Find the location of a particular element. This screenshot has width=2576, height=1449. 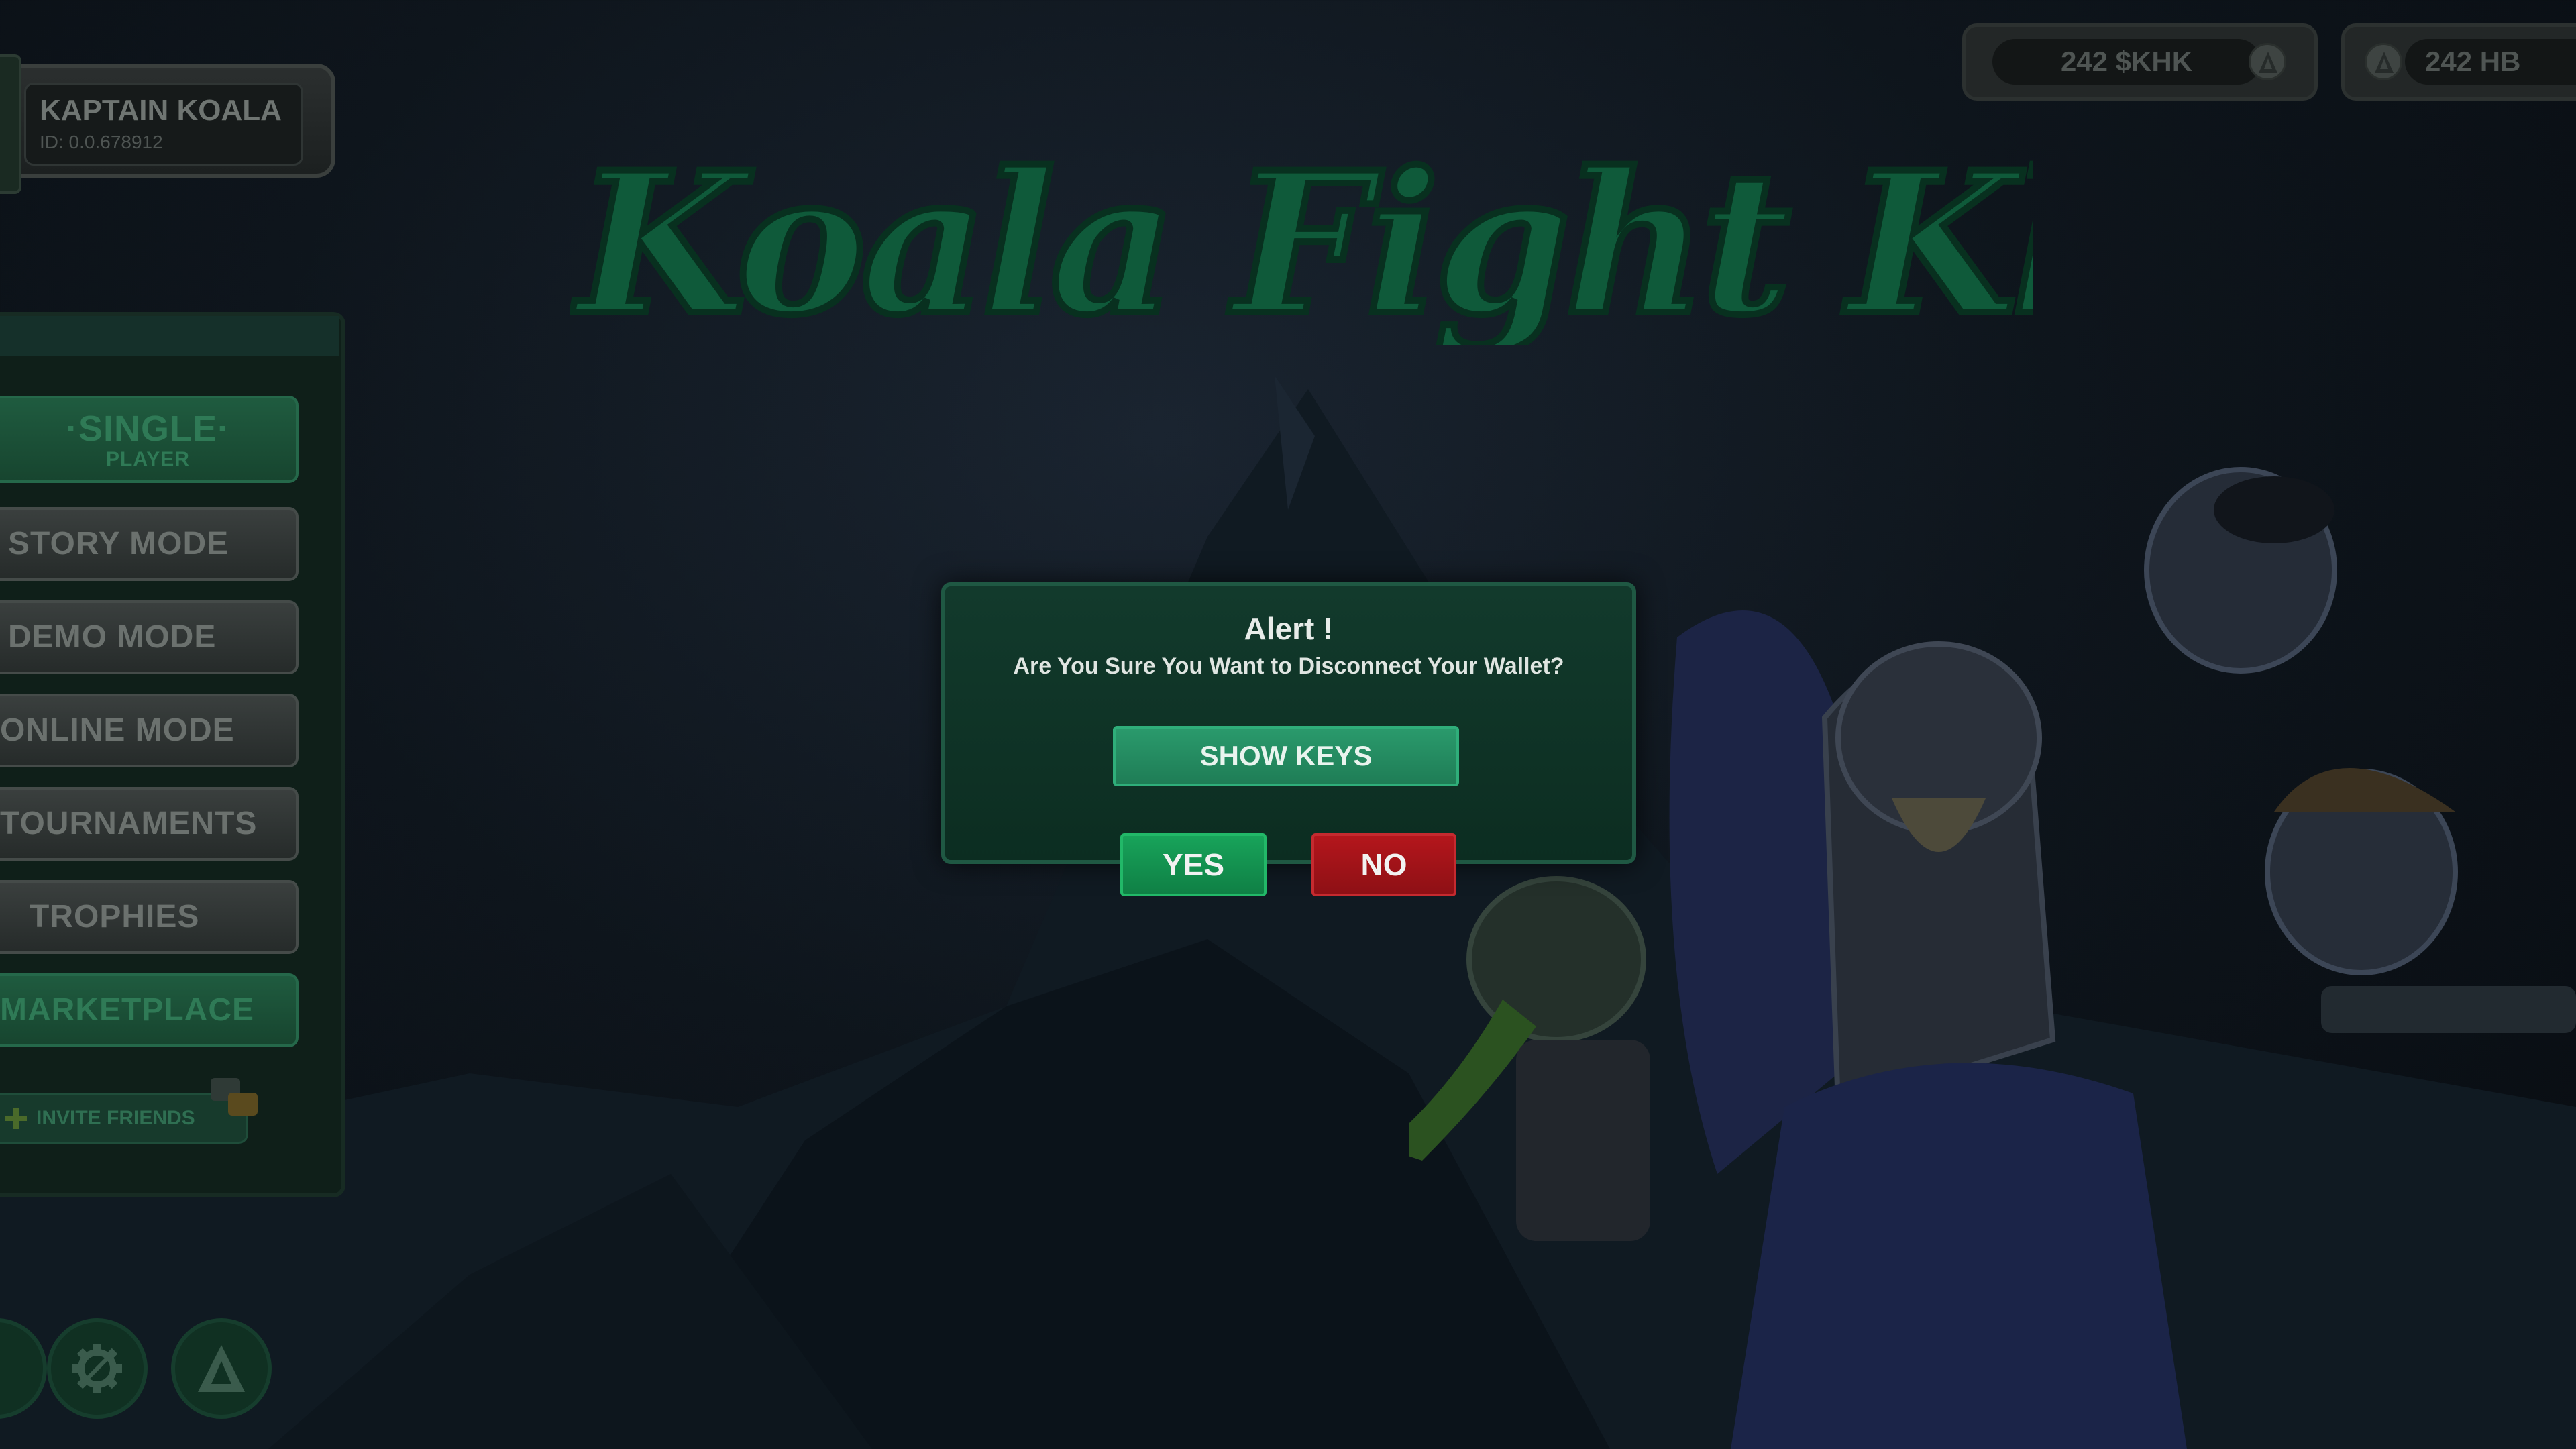

alert-title: Alert ! is located at coordinates (1289, 628).